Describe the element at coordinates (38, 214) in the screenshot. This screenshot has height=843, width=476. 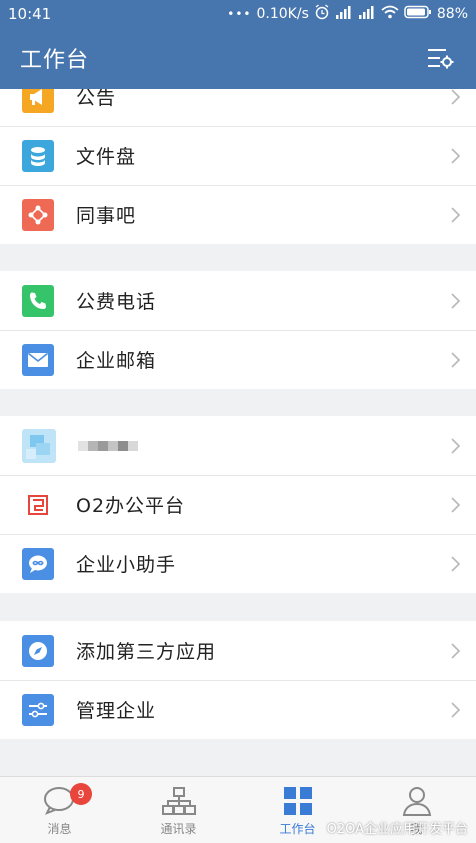
I see `share-node-icon` at that location.